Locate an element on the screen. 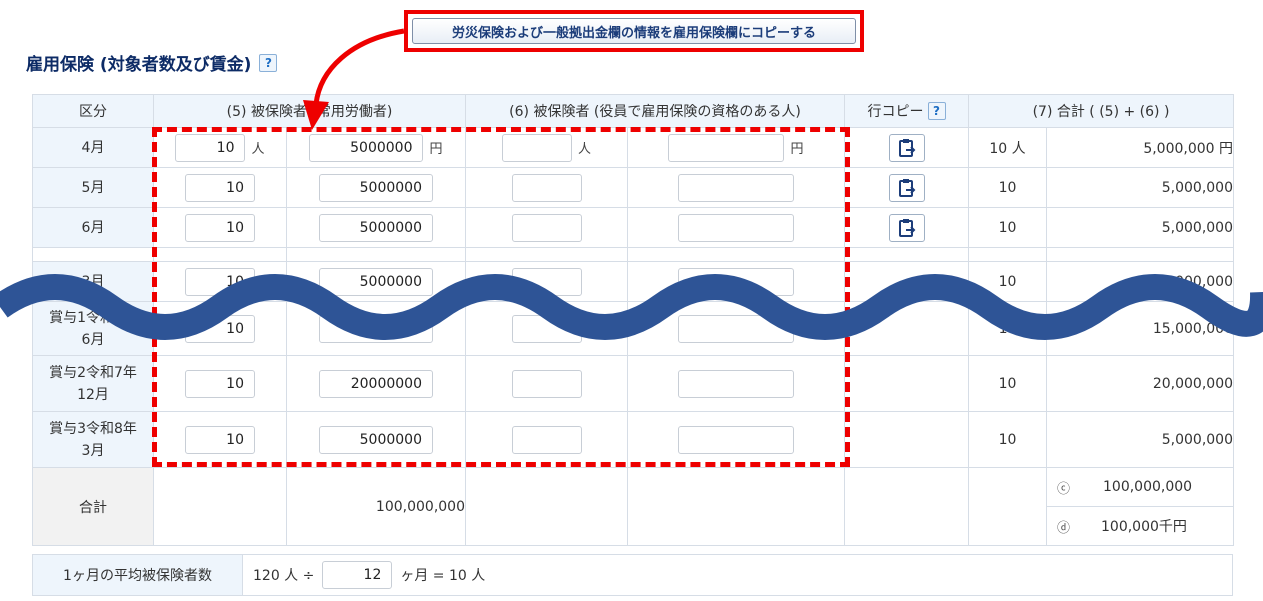  section-title-text: 雇用保険 (対象者数及び賃金) is located at coordinates (139, 65).